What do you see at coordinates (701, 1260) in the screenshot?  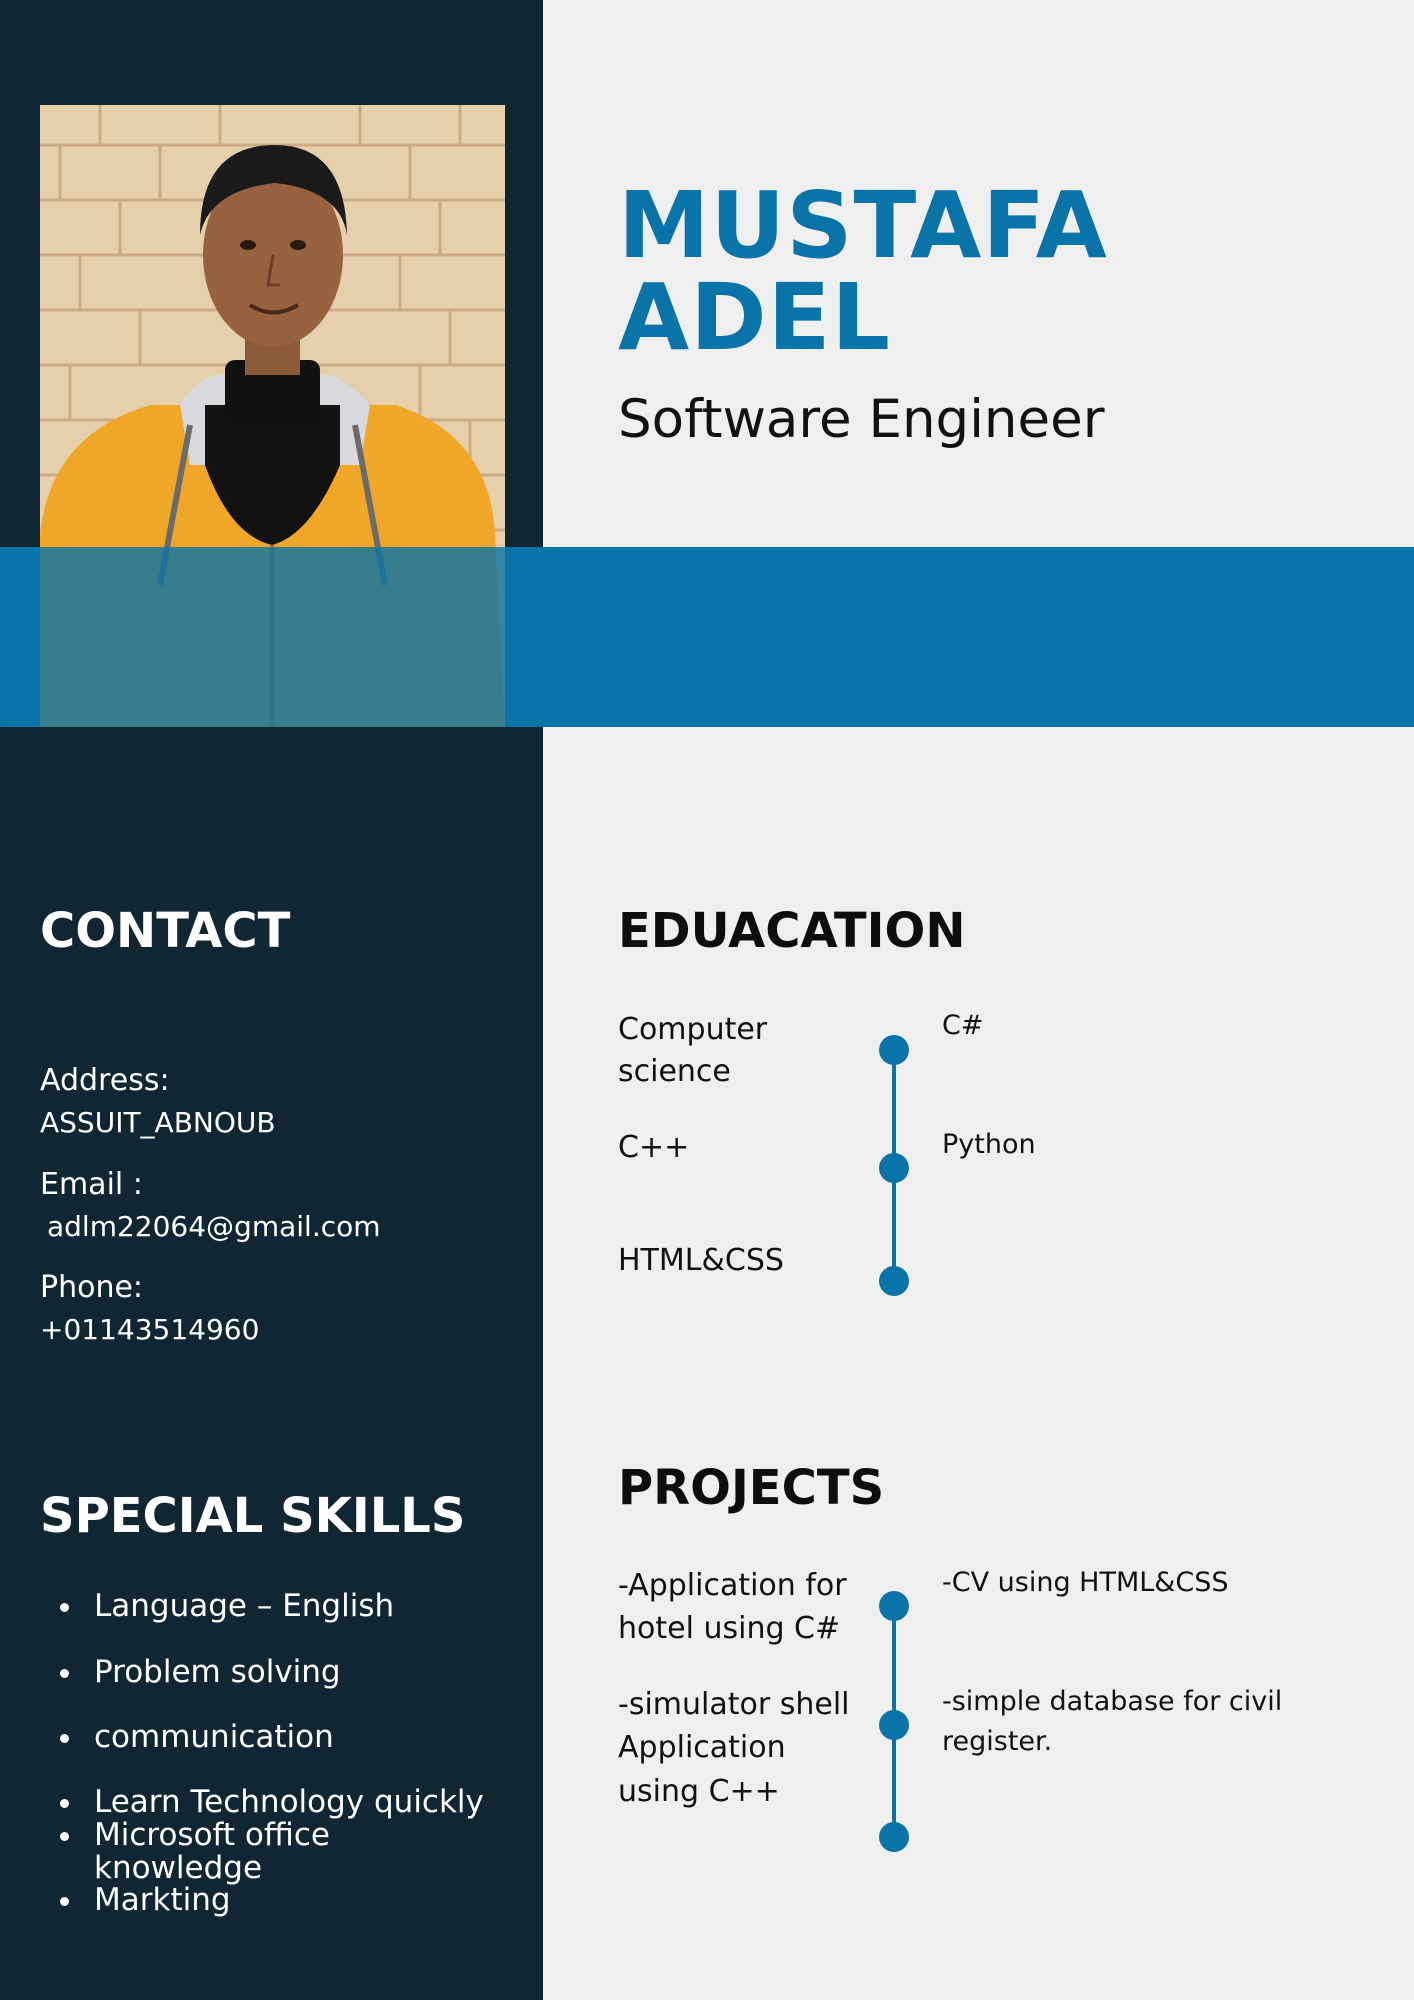 I see `education-item: HTML&CSS` at bounding box center [701, 1260].